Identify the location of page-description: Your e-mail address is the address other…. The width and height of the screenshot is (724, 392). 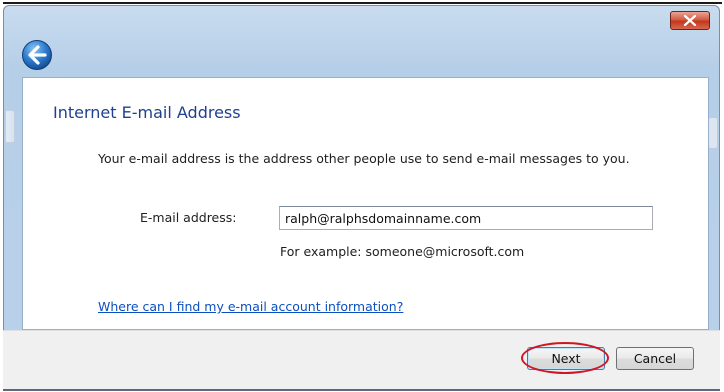
(364, 158).